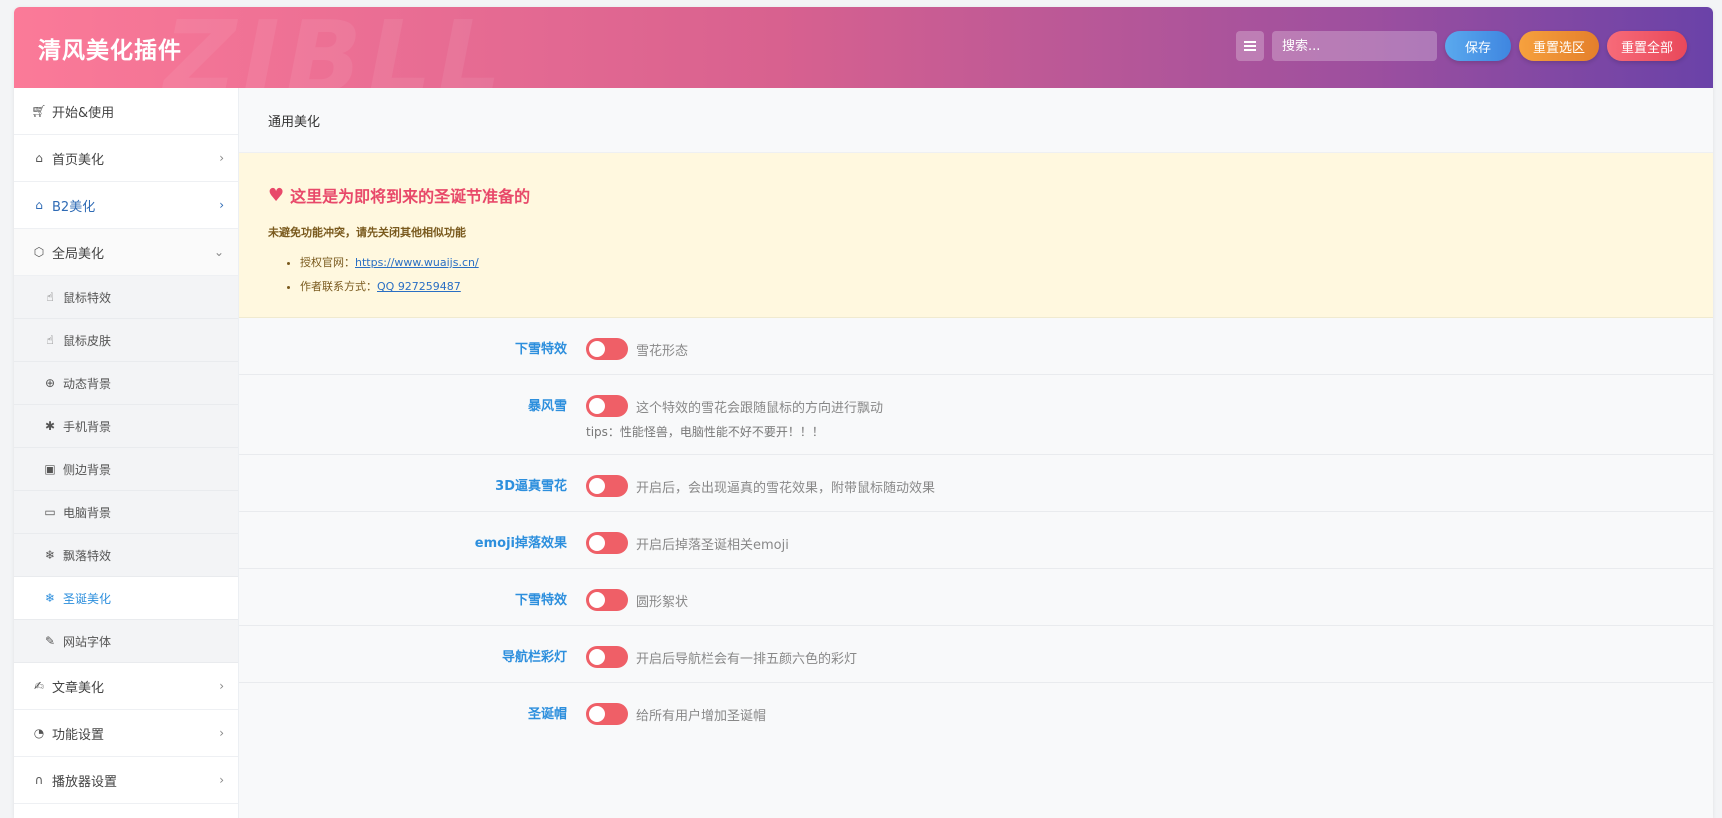 The height and width of the screenshot is (818, 1722). I want to click on option-label: 导航栏彩灯, so click(534, 657).